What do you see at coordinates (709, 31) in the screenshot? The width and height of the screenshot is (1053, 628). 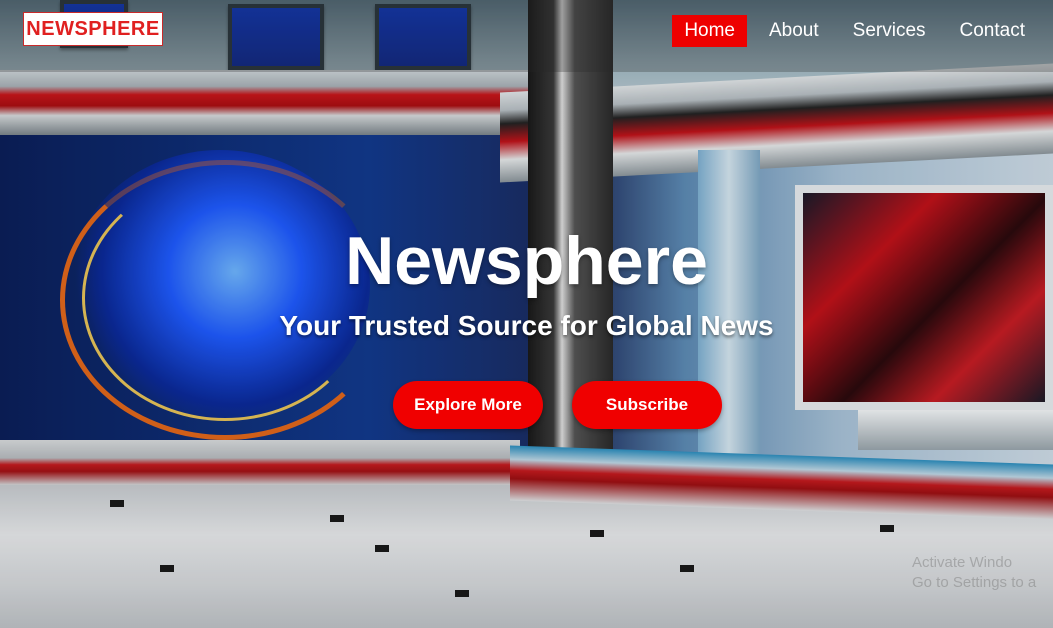 I see `nav-link-home: Home` at bounding box center [709, 31].